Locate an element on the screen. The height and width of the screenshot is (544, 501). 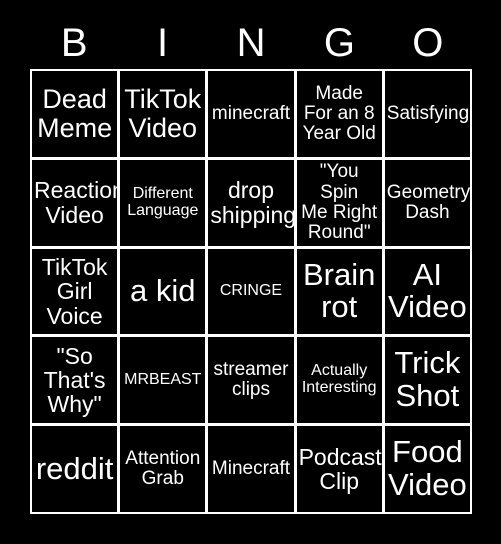
bingo-cell-label: reddit is located at coordinates (74, 468).